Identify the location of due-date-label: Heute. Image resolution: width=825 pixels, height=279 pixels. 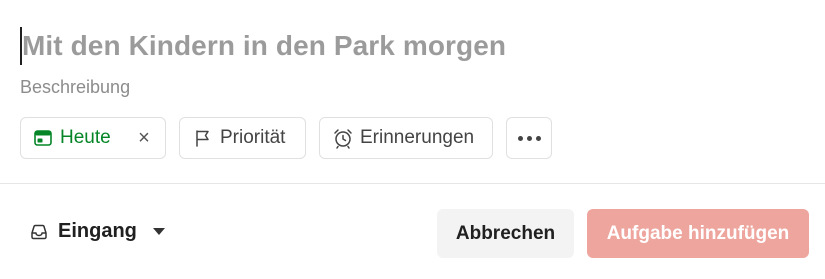
(85, 137).